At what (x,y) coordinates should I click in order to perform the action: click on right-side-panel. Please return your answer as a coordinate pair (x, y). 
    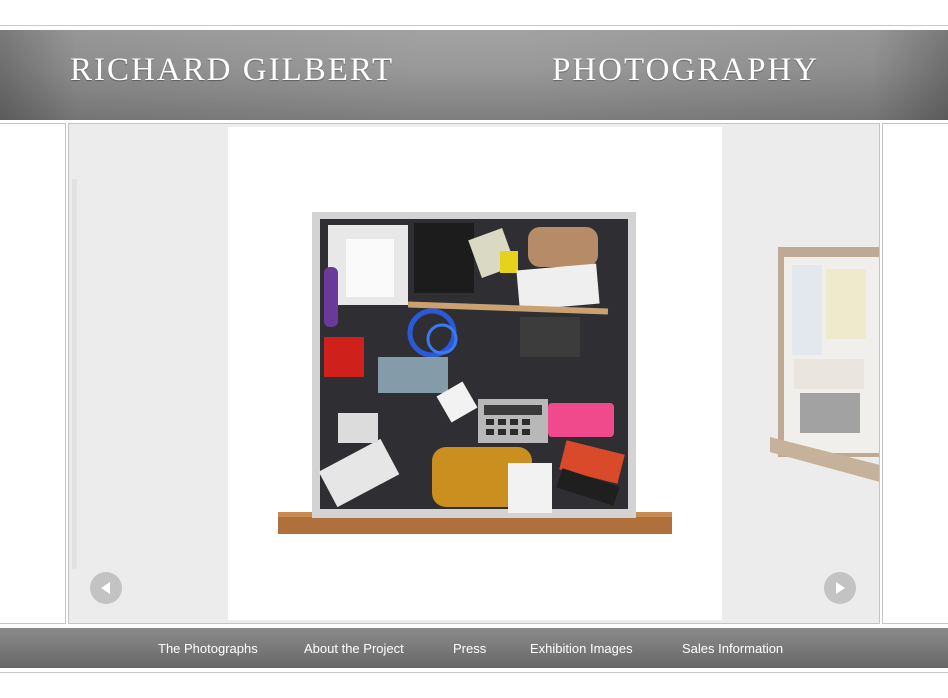
    Looking at the image, I should click on (915, 373).